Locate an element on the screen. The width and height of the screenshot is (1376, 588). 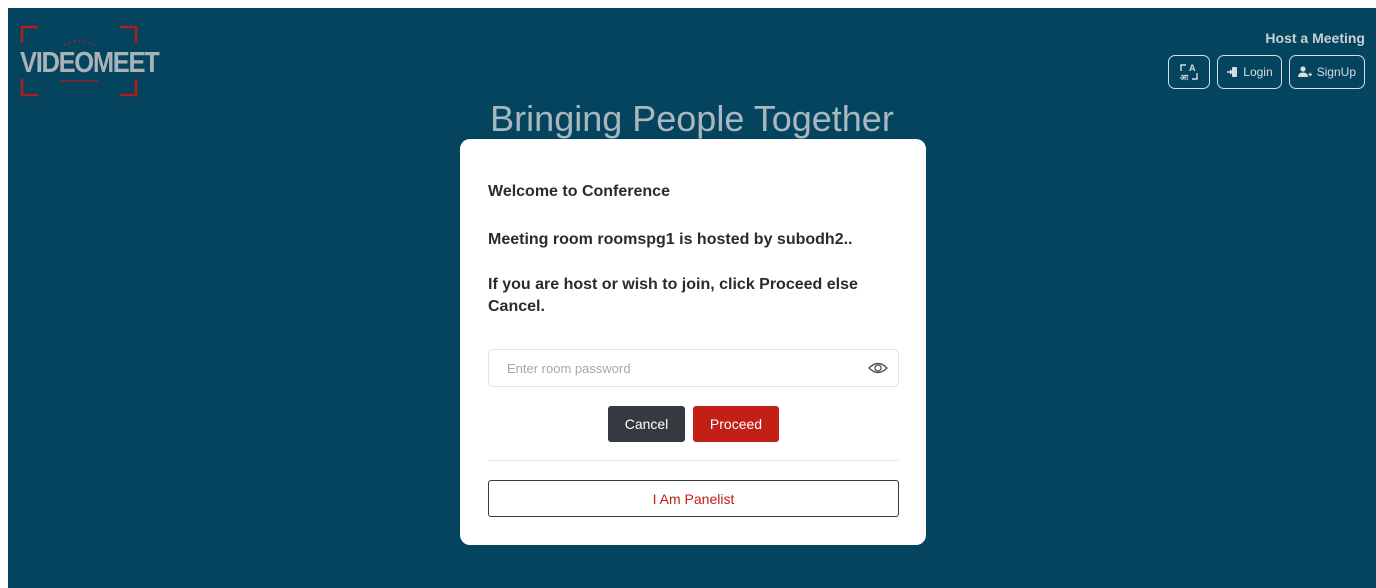
login-icon is located at coordinates (1232, 72).